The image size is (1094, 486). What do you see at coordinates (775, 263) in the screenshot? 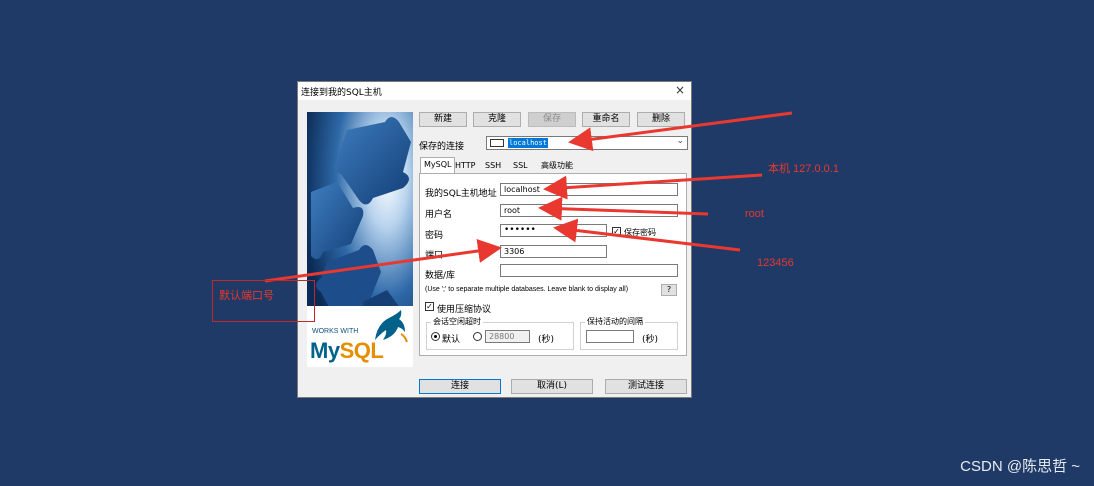
I see `annotation-password: 123456` at bounding box center [775, 263].